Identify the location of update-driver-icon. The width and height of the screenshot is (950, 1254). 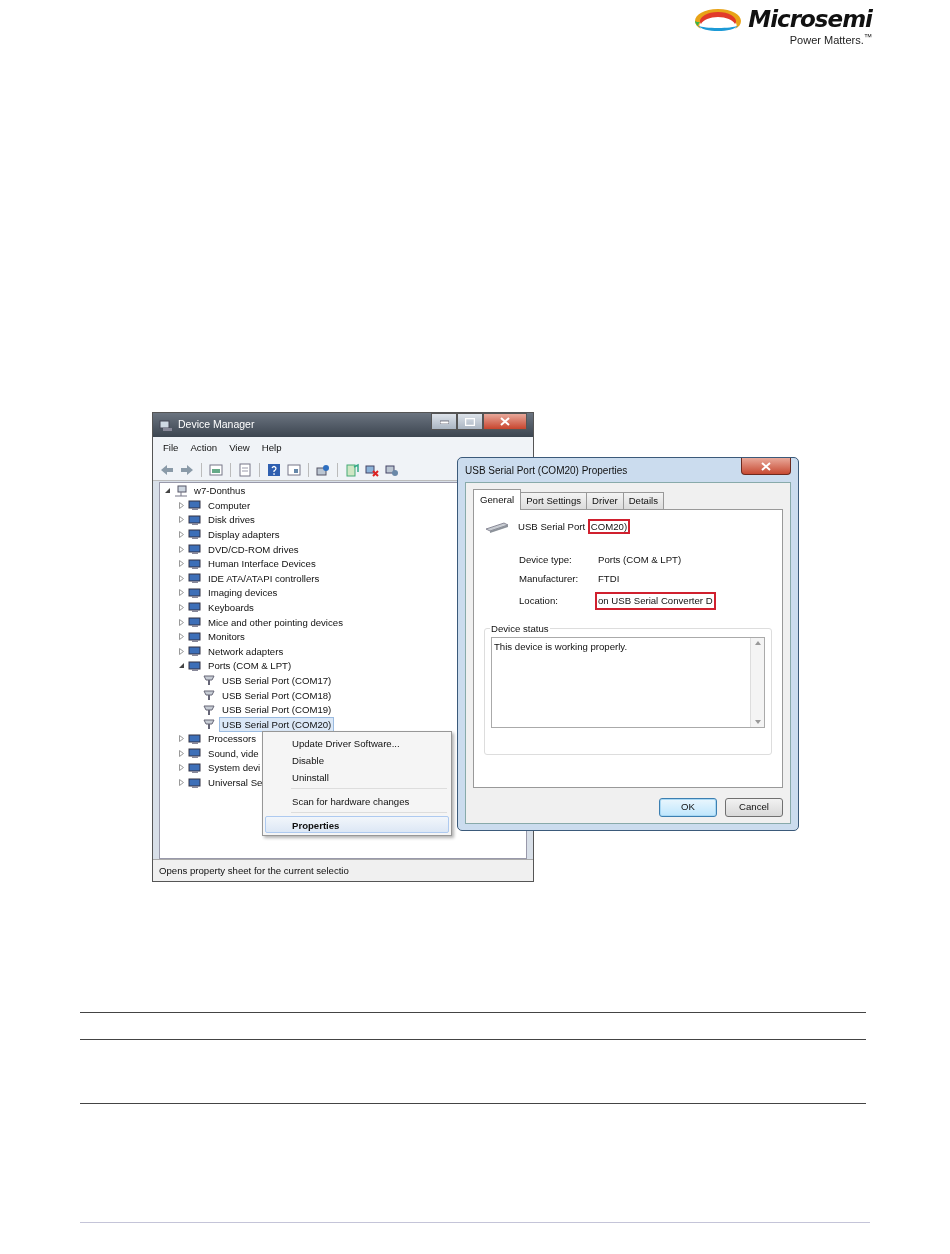
(352, 469).